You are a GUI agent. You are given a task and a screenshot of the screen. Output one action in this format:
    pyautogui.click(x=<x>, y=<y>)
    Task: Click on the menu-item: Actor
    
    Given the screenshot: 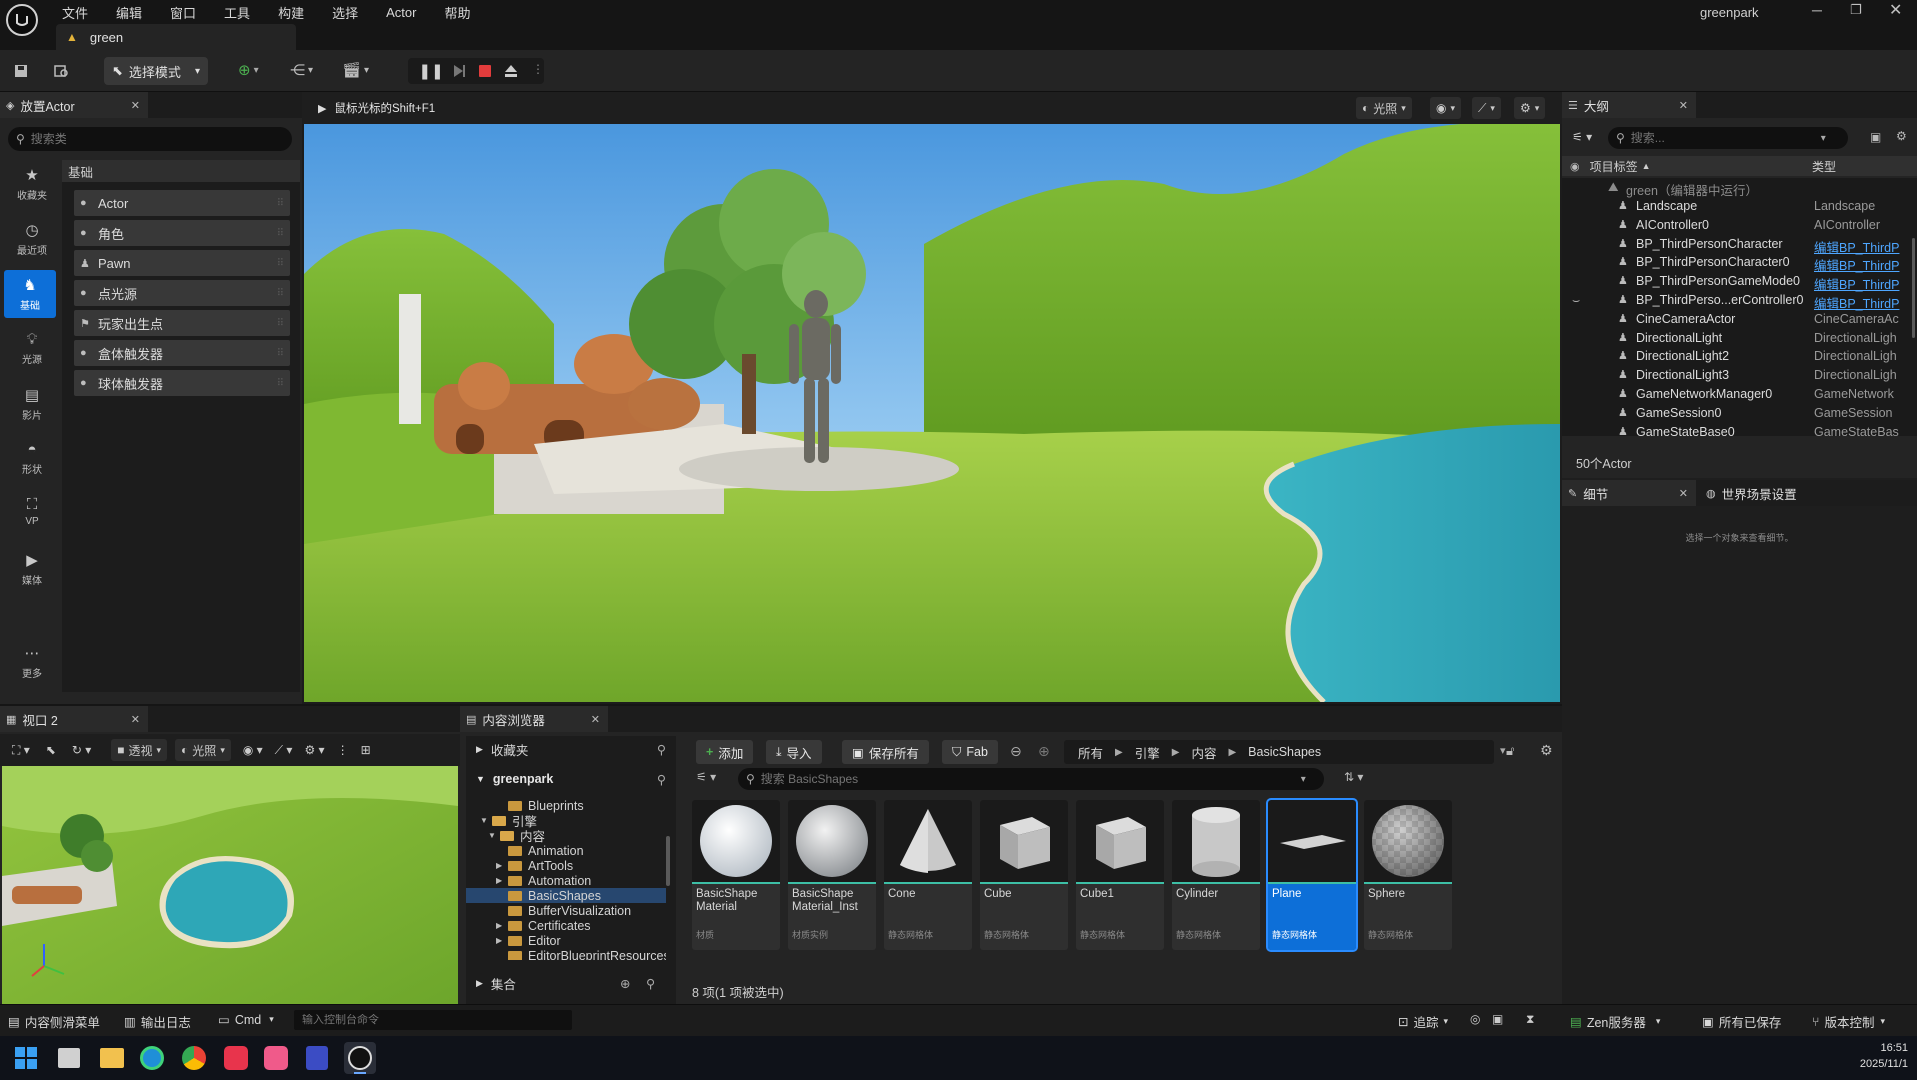 What is the action you would take?
    pyautogui.click(x=401, y=12)
    